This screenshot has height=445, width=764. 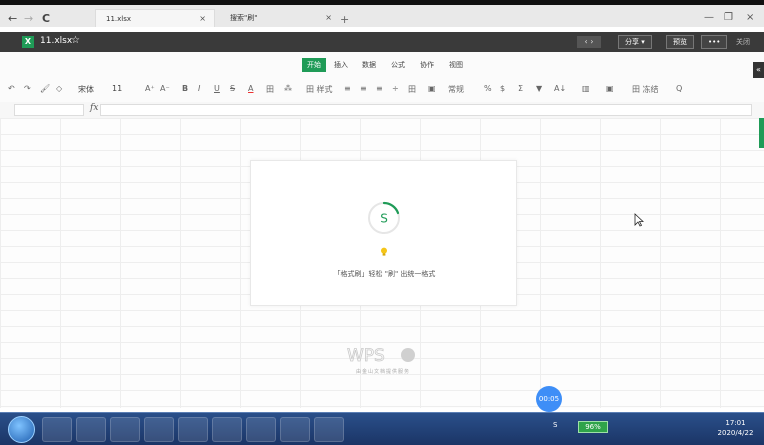 What do you see at coordinates (185, 88) in the screenshot?
I see `bold-button: B` at bounding box center [185, 88].